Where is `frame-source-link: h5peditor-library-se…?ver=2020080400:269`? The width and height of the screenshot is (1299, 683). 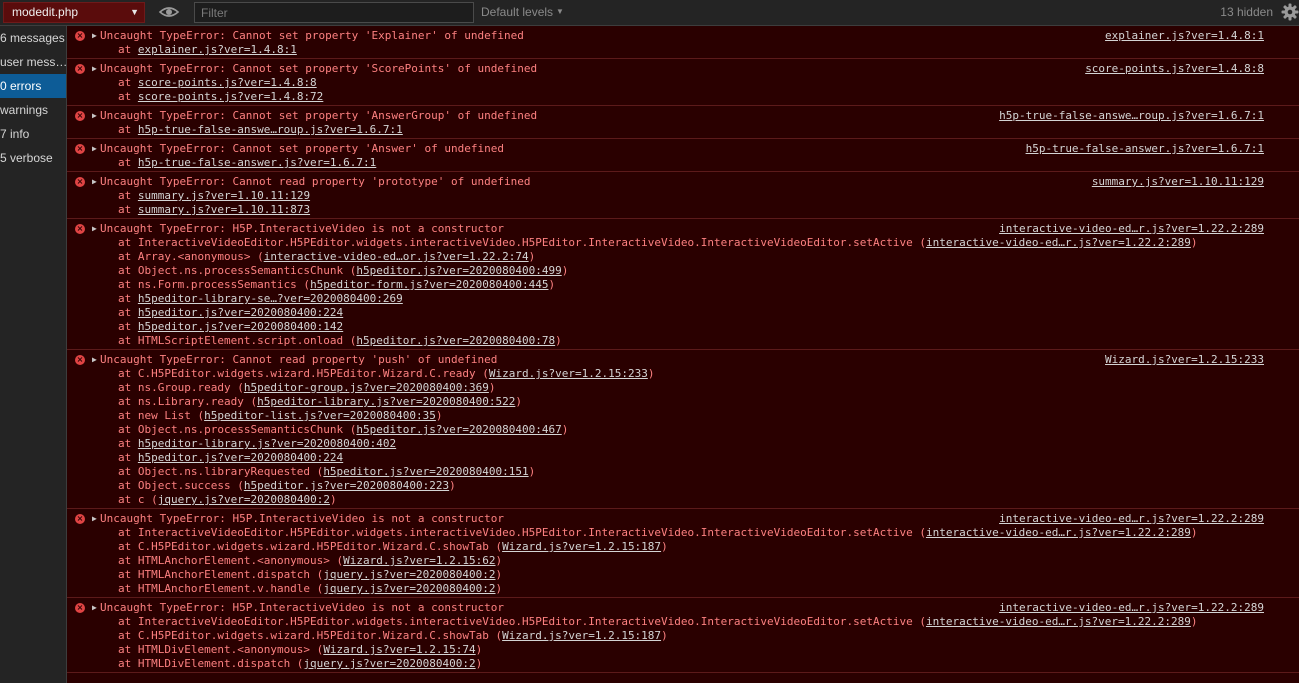 frame-source-link: h5peditor-library-se…?ver=2020080400:269 is located at coordinates (270, 298).